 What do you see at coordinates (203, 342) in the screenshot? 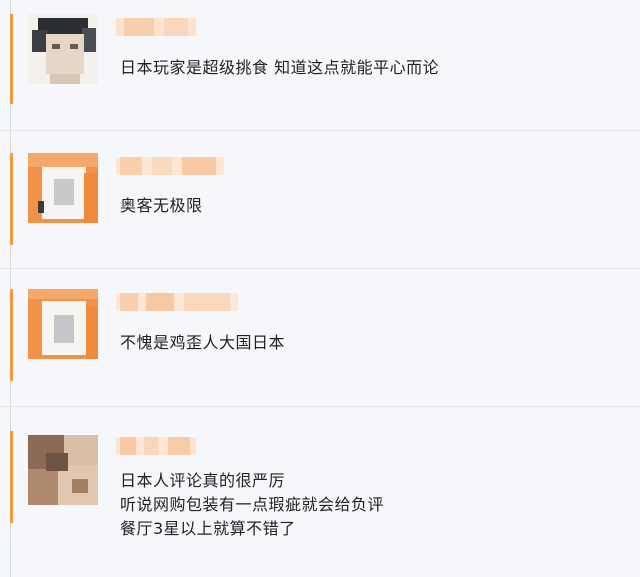
I see `comment-text: 不愧是鸡歪人大国日本` at bounding box center [203, 342].